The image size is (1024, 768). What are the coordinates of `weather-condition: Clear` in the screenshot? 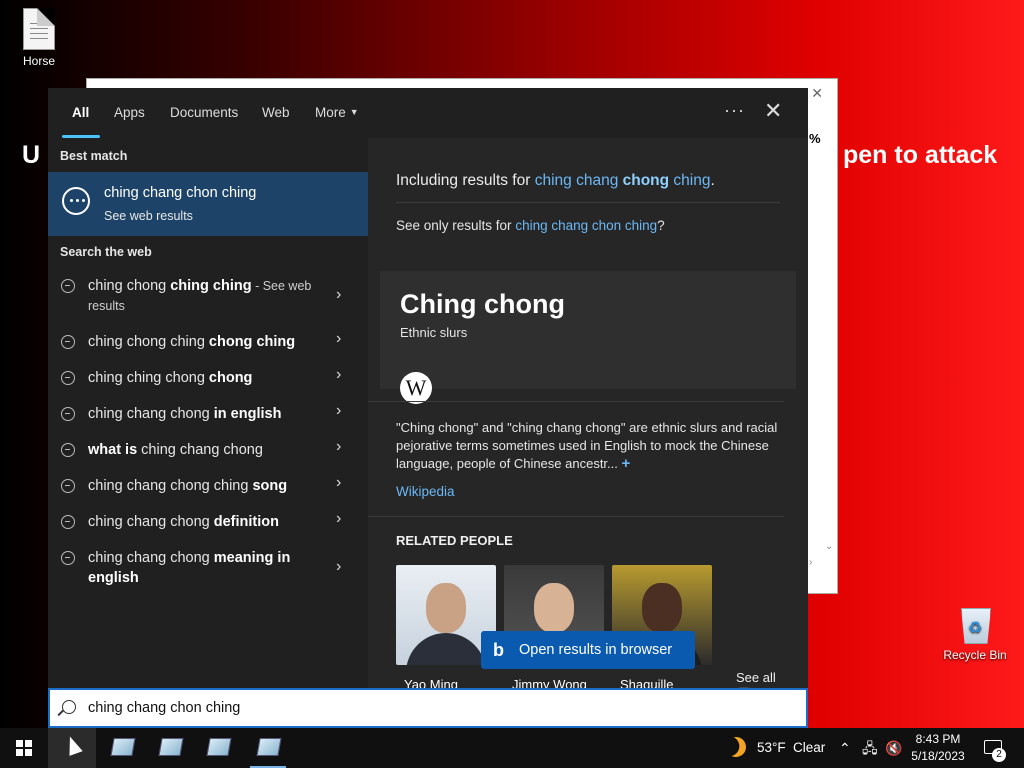 It's located at (809, 748).